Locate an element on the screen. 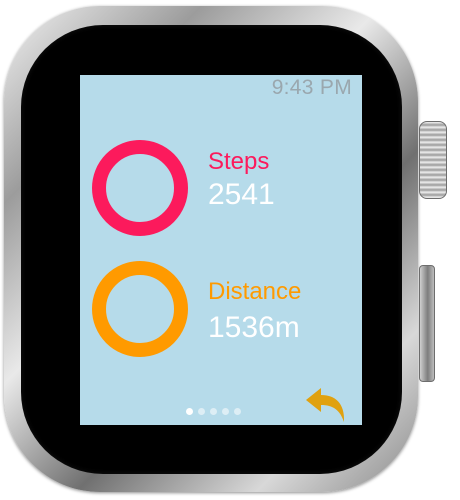  side-button is located at coordinates (427, 323).